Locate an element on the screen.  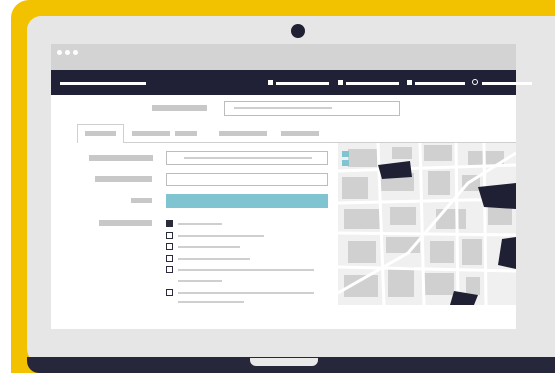
tab-1-label is located at coordinates (100, 133).